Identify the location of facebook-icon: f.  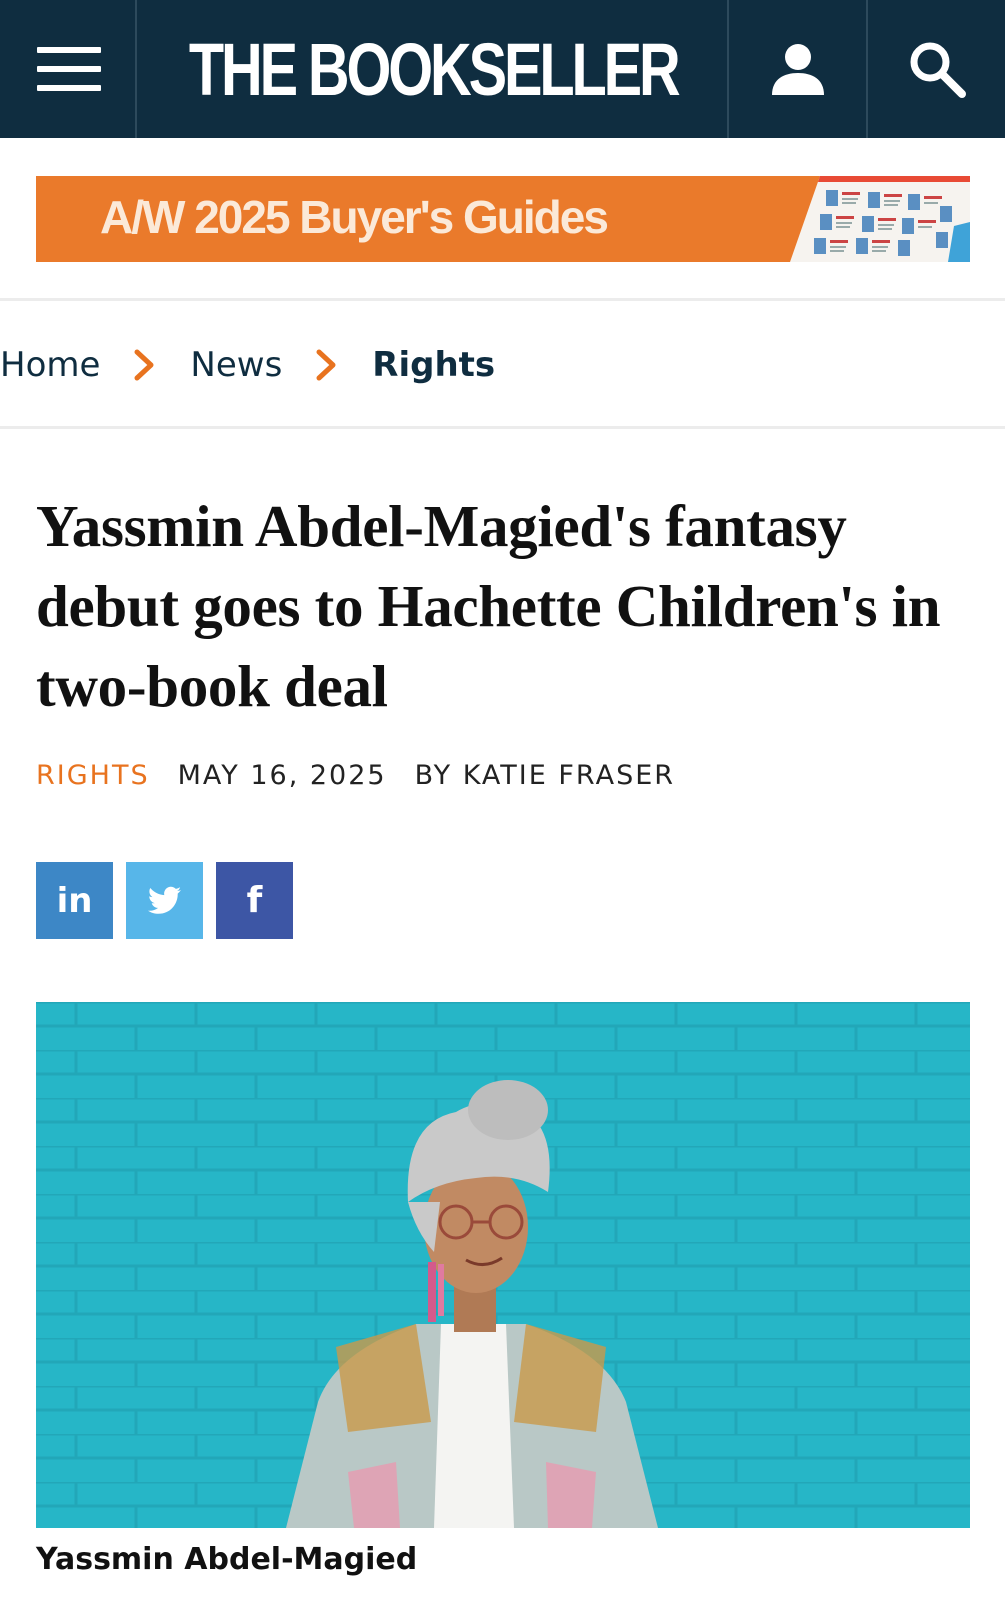
(254, 900).